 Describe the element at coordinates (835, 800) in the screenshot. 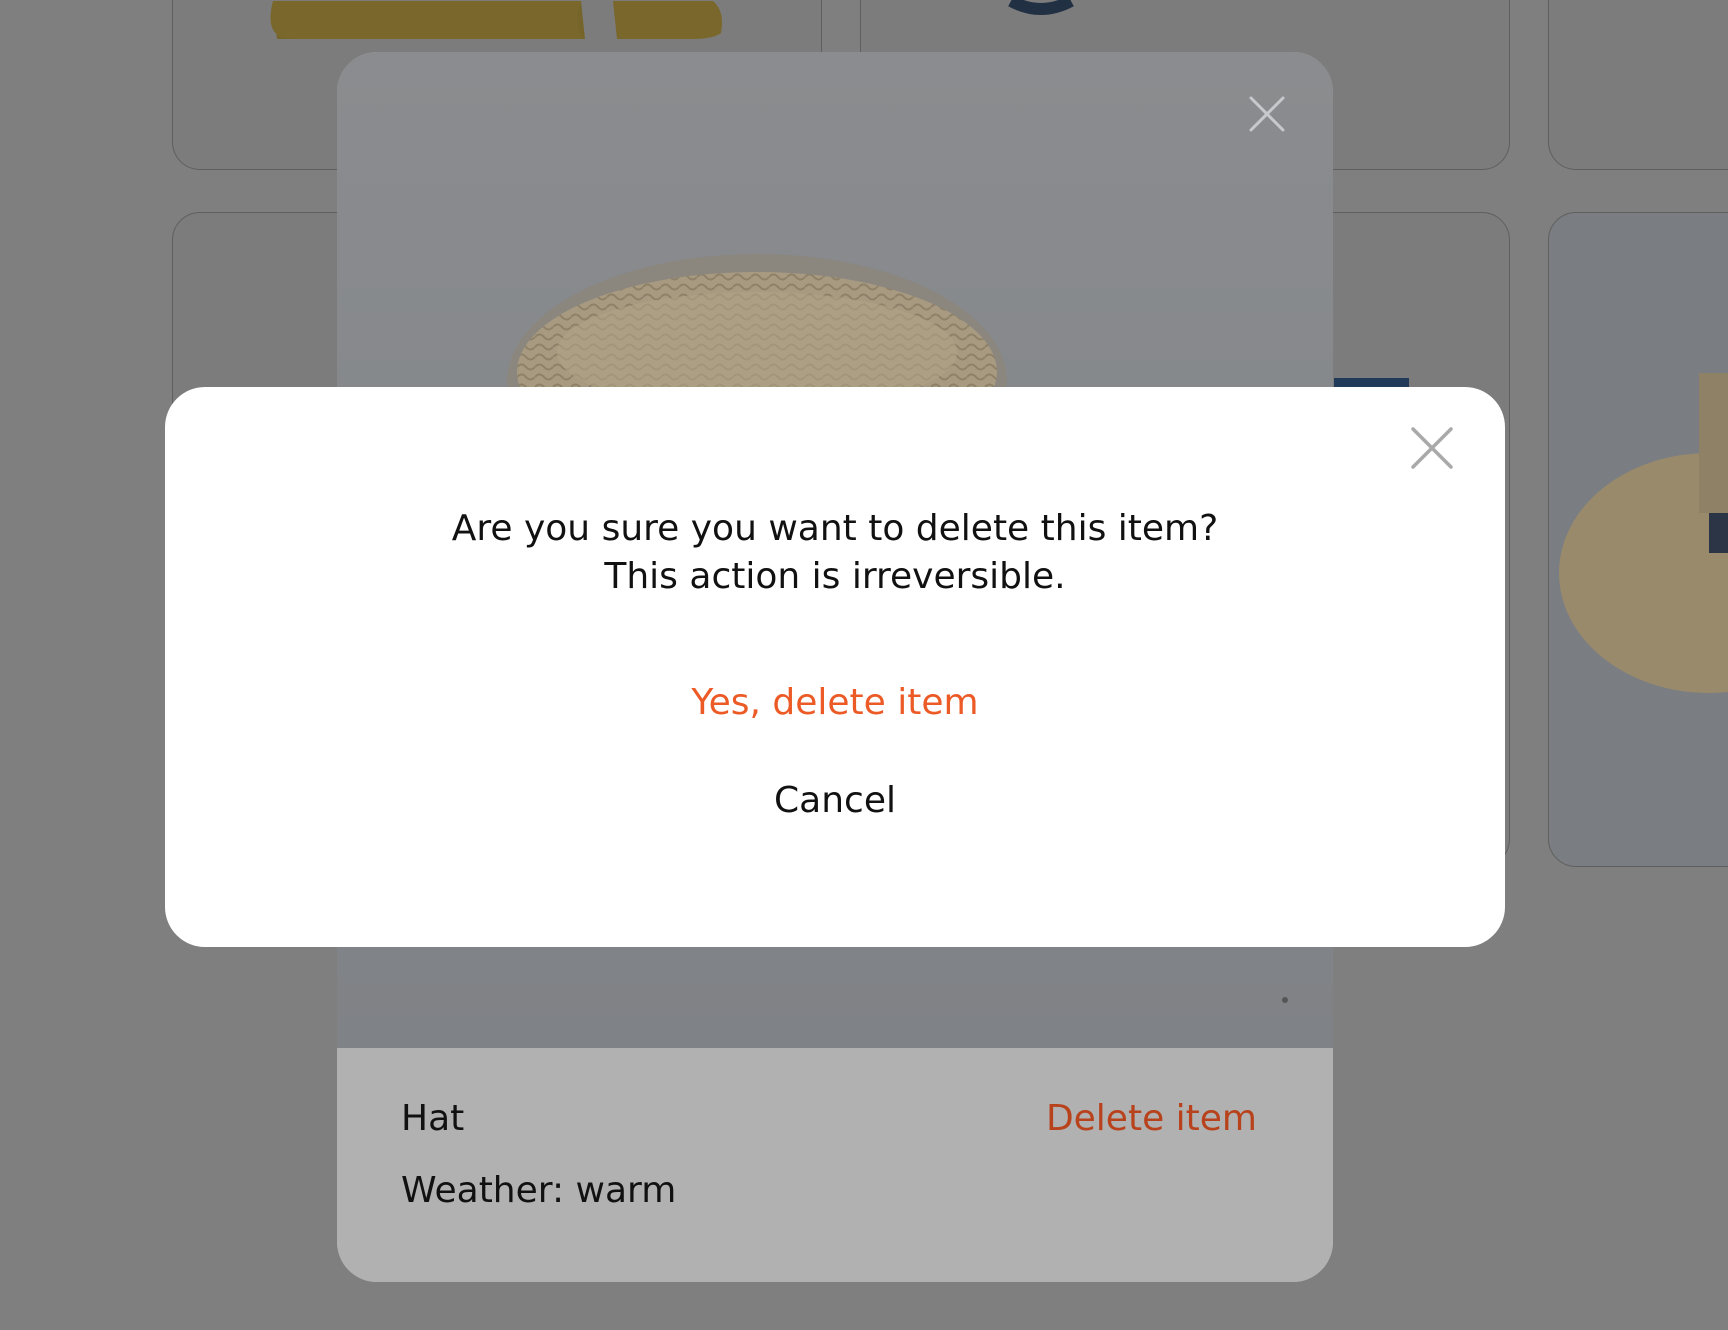

I see `cancel-button: Cancel` at that location.